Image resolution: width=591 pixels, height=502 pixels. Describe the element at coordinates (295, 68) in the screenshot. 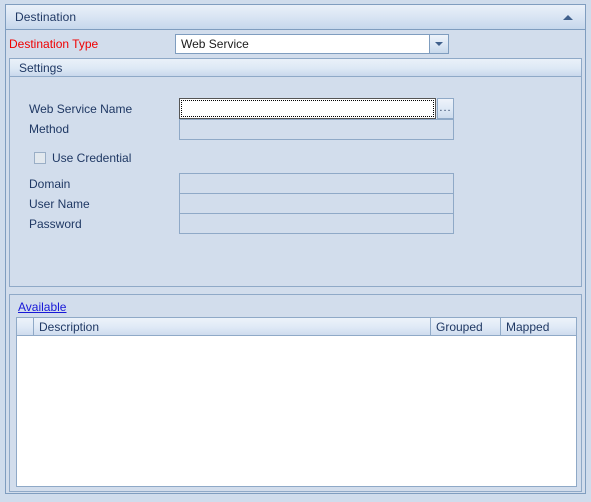

I see `settings-groupbox-header: Settings` at that location.